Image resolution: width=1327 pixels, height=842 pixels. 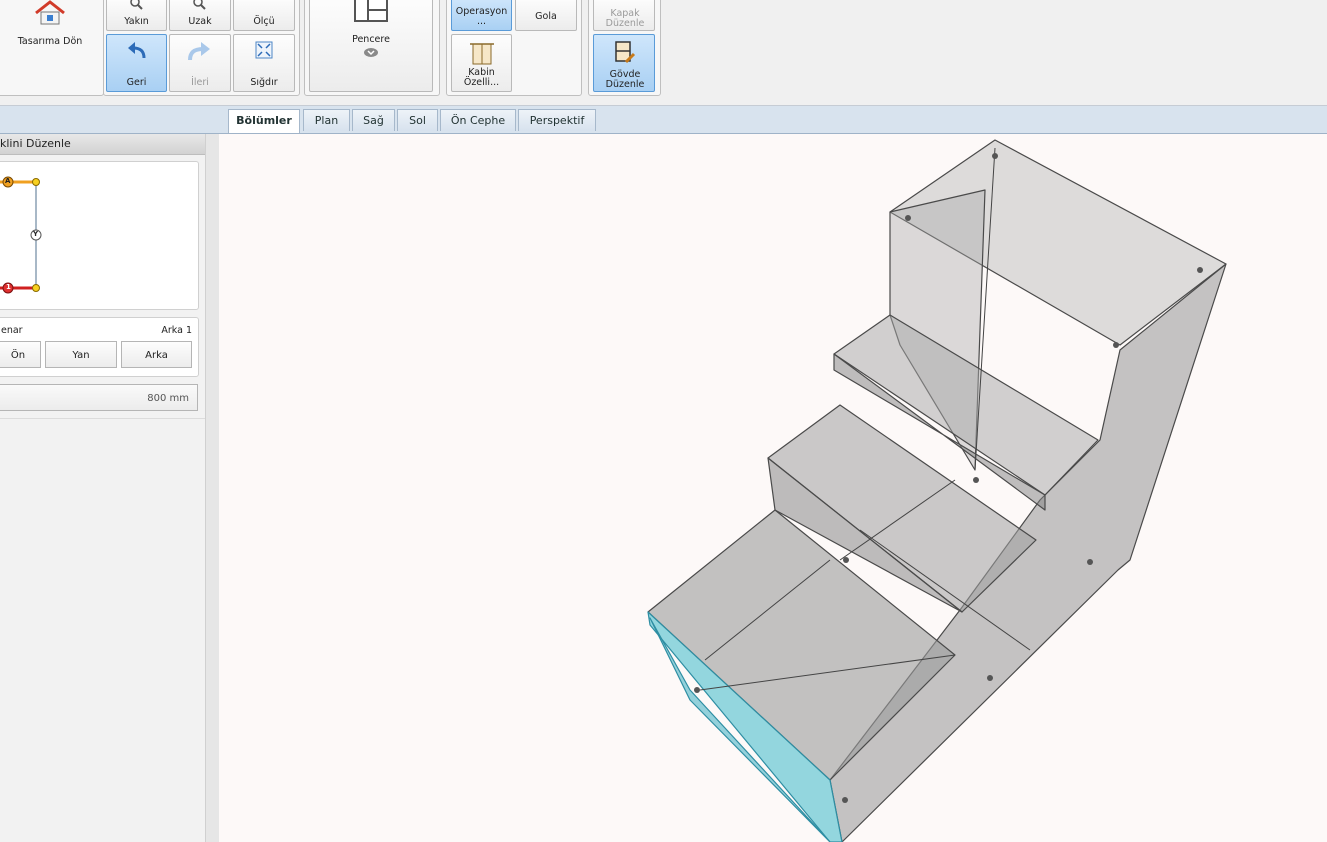 I want to click on edge-value: Arka 1, so click(x=176, y=330).